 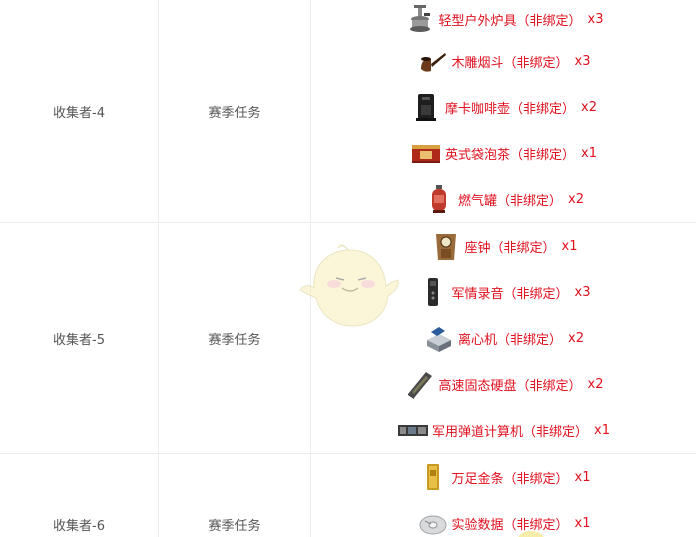 I want to click on reward-item: 高速固态硬盘（非绑定） x2, so click(x=503, y=384).